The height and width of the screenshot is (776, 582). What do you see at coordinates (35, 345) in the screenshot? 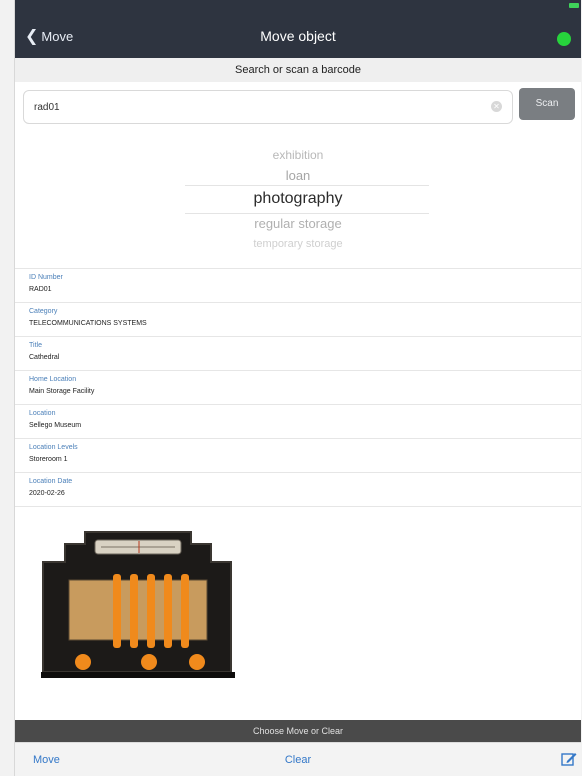
I see `detail-label: Title` at bounding box center [35, 345].